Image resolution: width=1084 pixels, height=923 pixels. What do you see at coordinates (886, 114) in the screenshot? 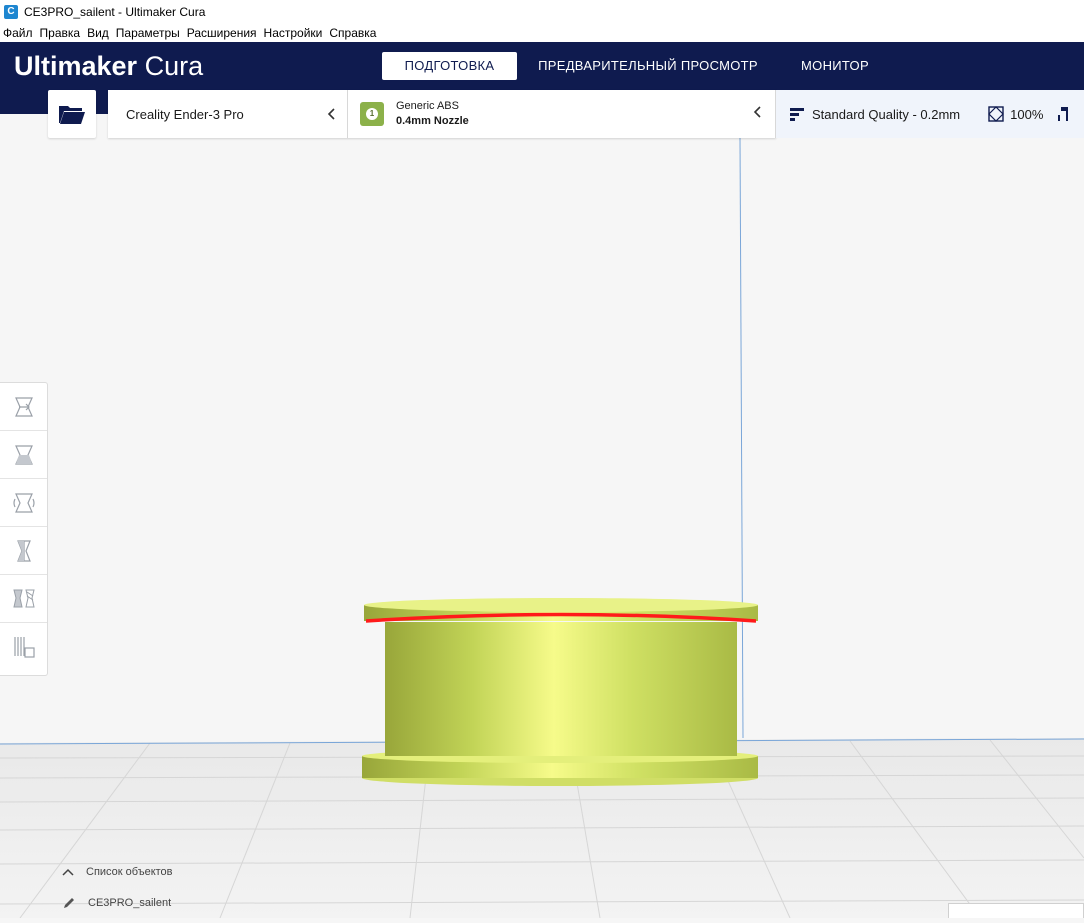
I see `quality-label: Standard Quality - 0.2mm` at bounding box center [886, 114].